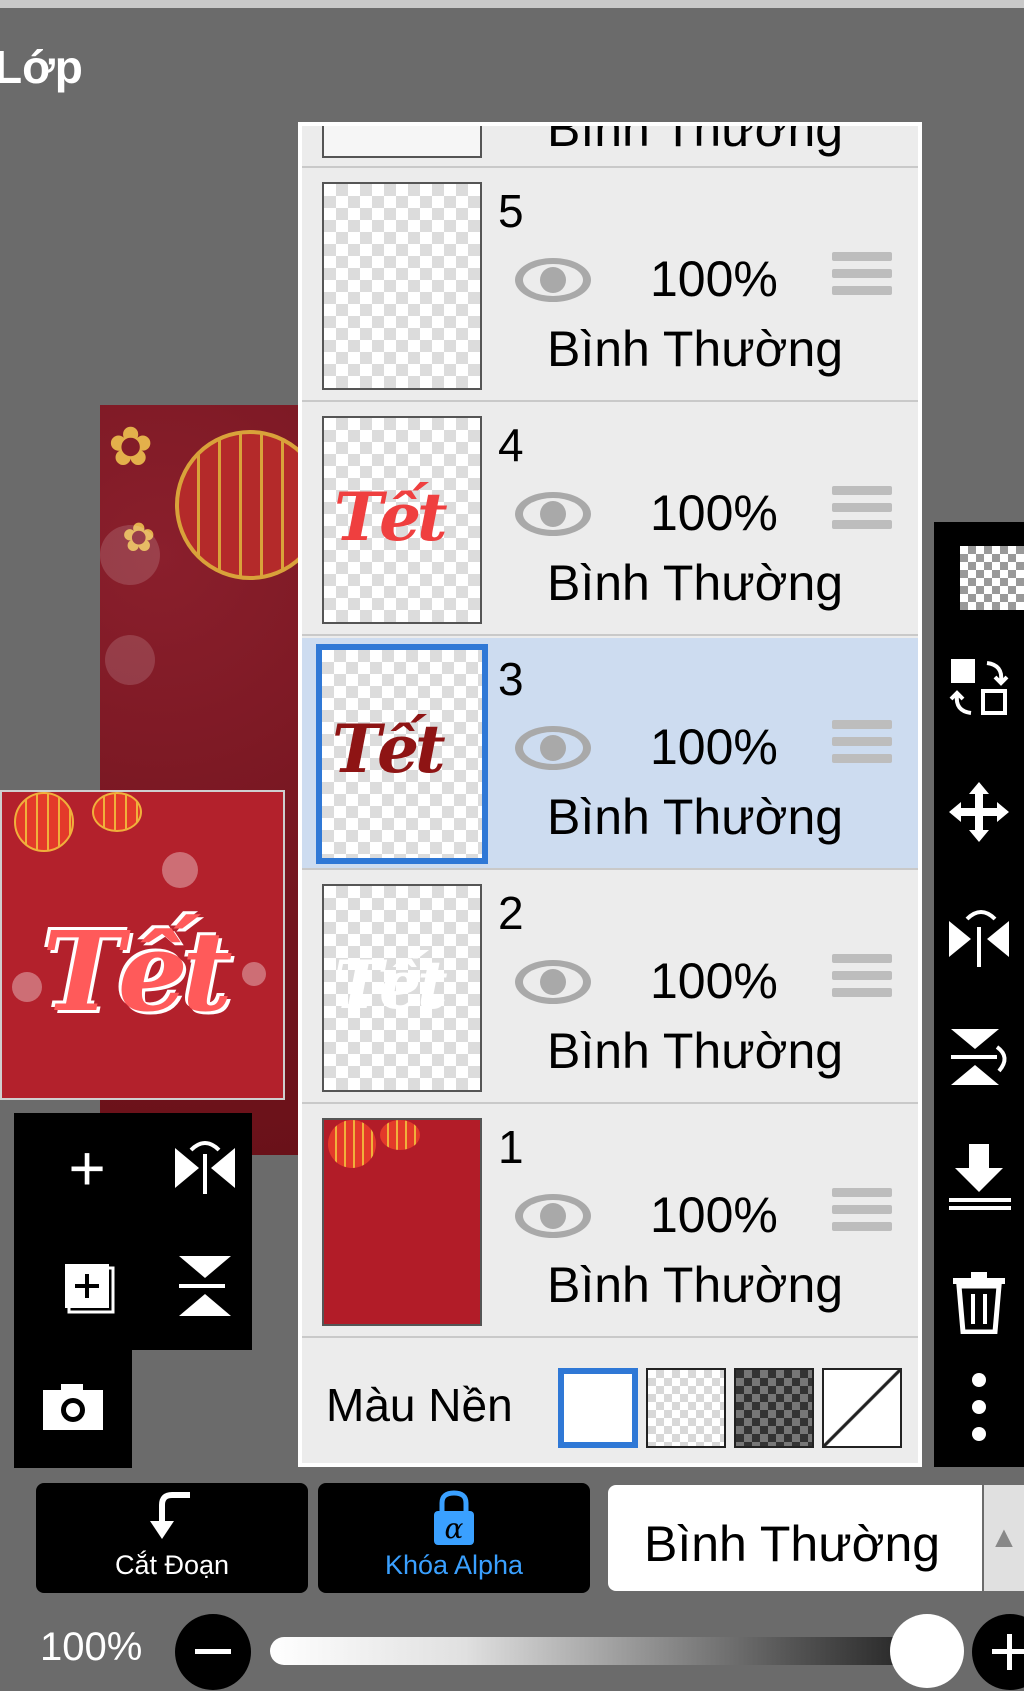 Image resolution: width=1024 pixels, height=1691 pixels. Describe the element at coordinates (610, 147) in the screenshot. I see `layer-row-partial: Bình Thường` at that location.